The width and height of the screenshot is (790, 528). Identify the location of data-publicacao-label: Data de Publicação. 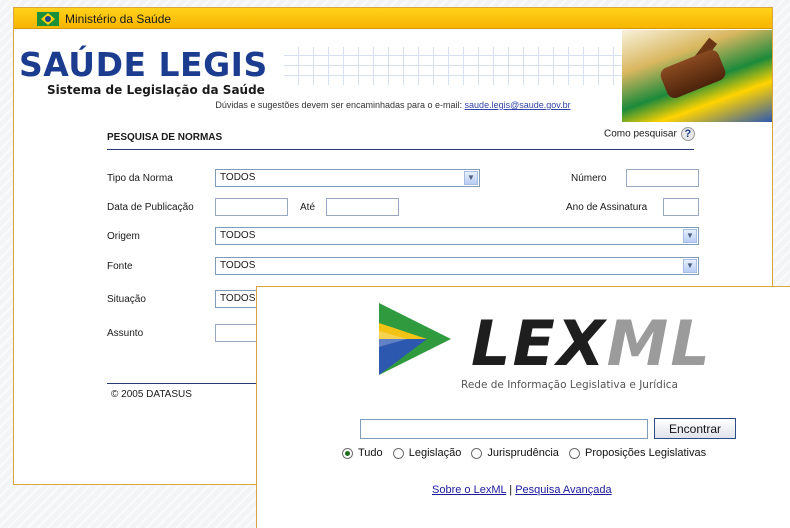
(150, 207).